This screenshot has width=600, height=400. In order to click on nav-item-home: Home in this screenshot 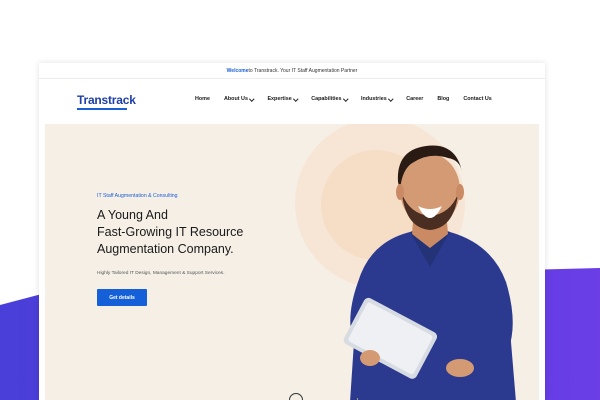, I will do `click(202, 99)`.